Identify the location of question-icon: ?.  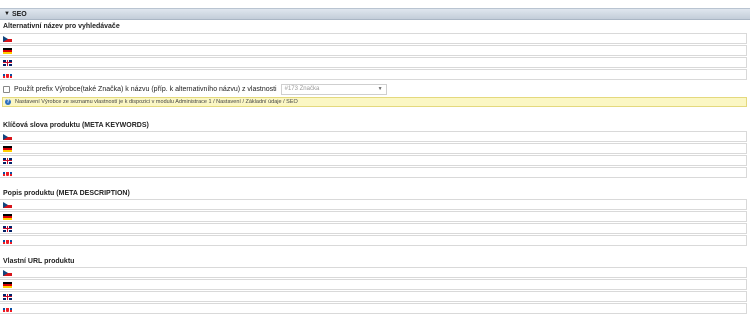
(8, 102).